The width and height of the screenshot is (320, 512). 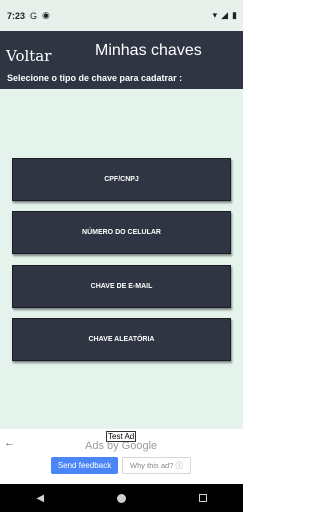 I want to click on status-time: 7:23, so click(x=16, y=15).